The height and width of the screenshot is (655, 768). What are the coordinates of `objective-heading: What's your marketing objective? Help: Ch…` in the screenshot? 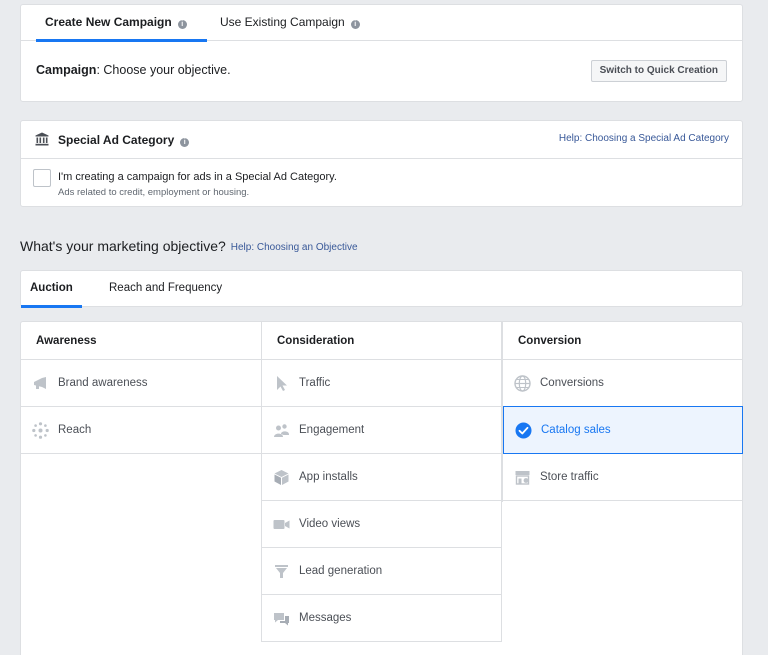 It's located at (189, 246).